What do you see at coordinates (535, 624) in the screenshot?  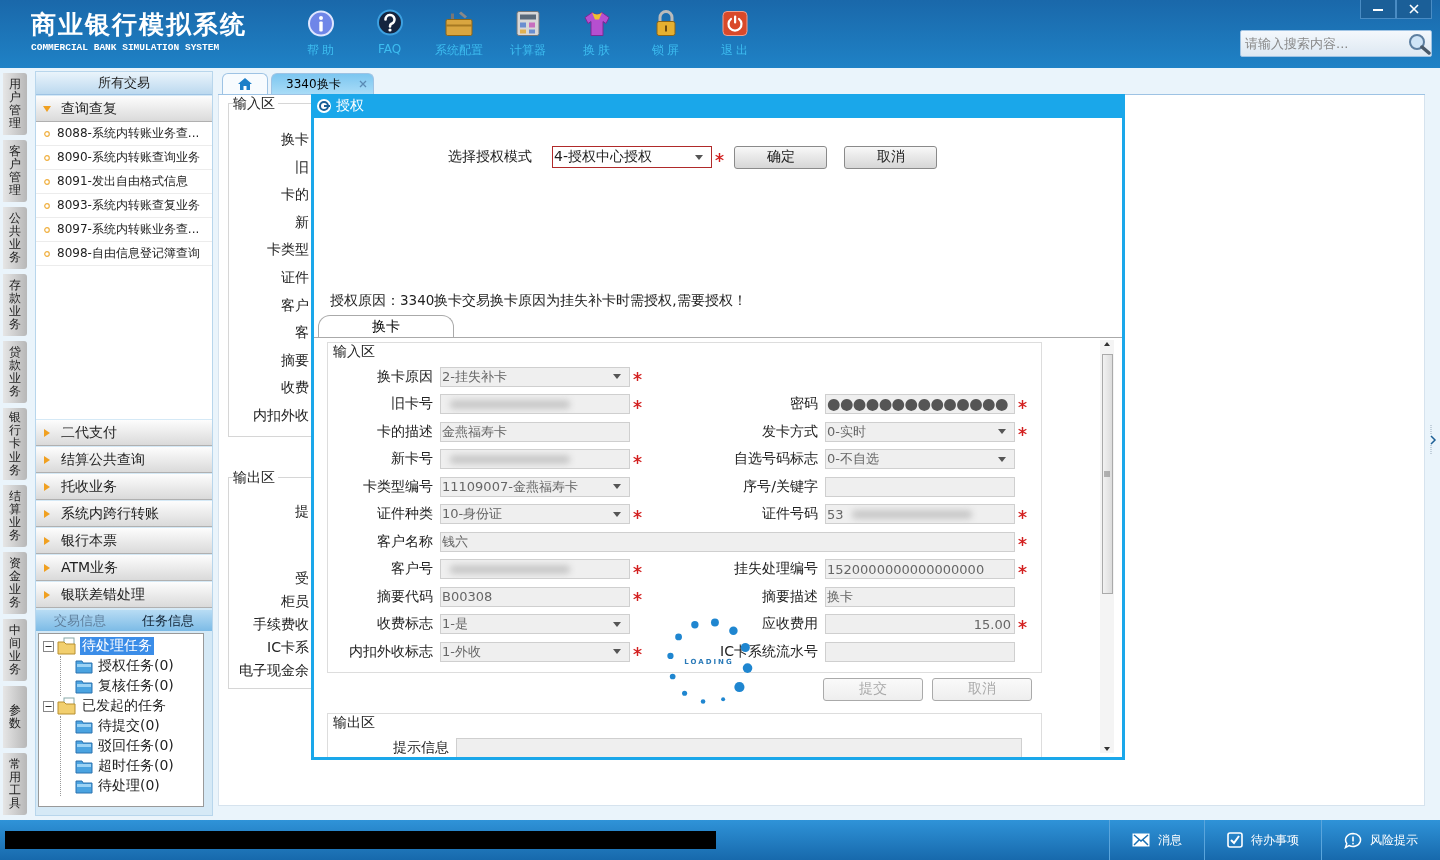 I see `dropdown: 1-是` at bounding box center [535, 624].